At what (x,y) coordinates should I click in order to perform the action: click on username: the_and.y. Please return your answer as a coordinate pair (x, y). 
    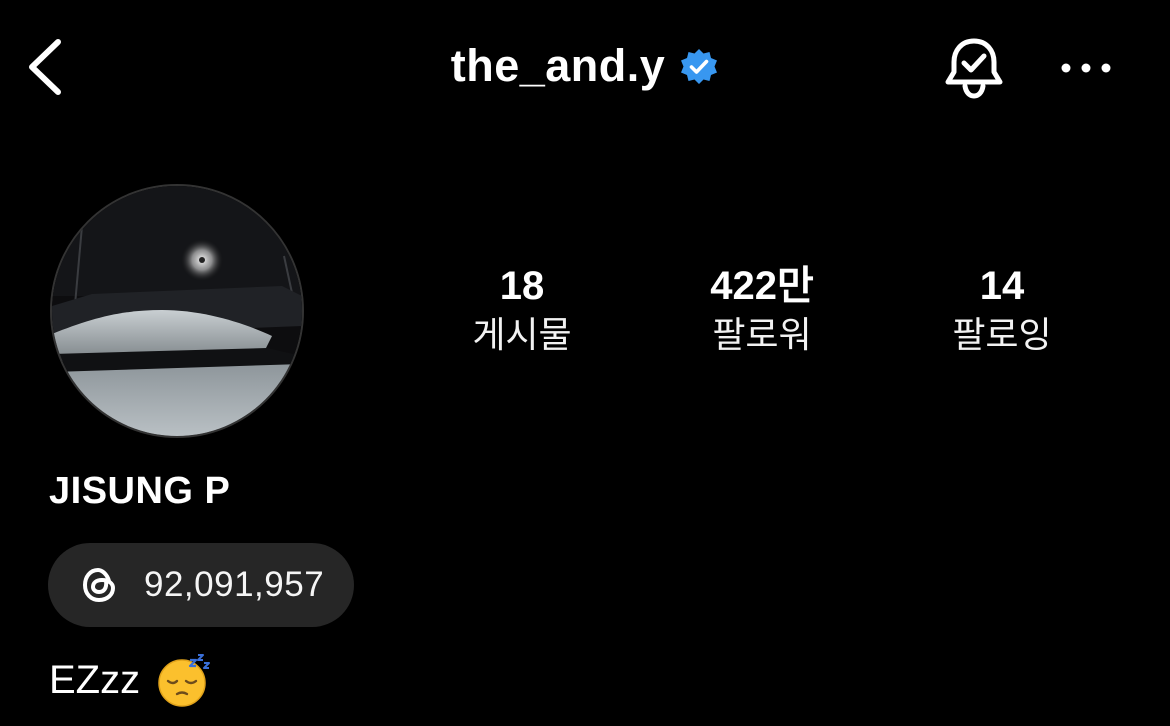
    Looking at the image, I should click on (558, 65).